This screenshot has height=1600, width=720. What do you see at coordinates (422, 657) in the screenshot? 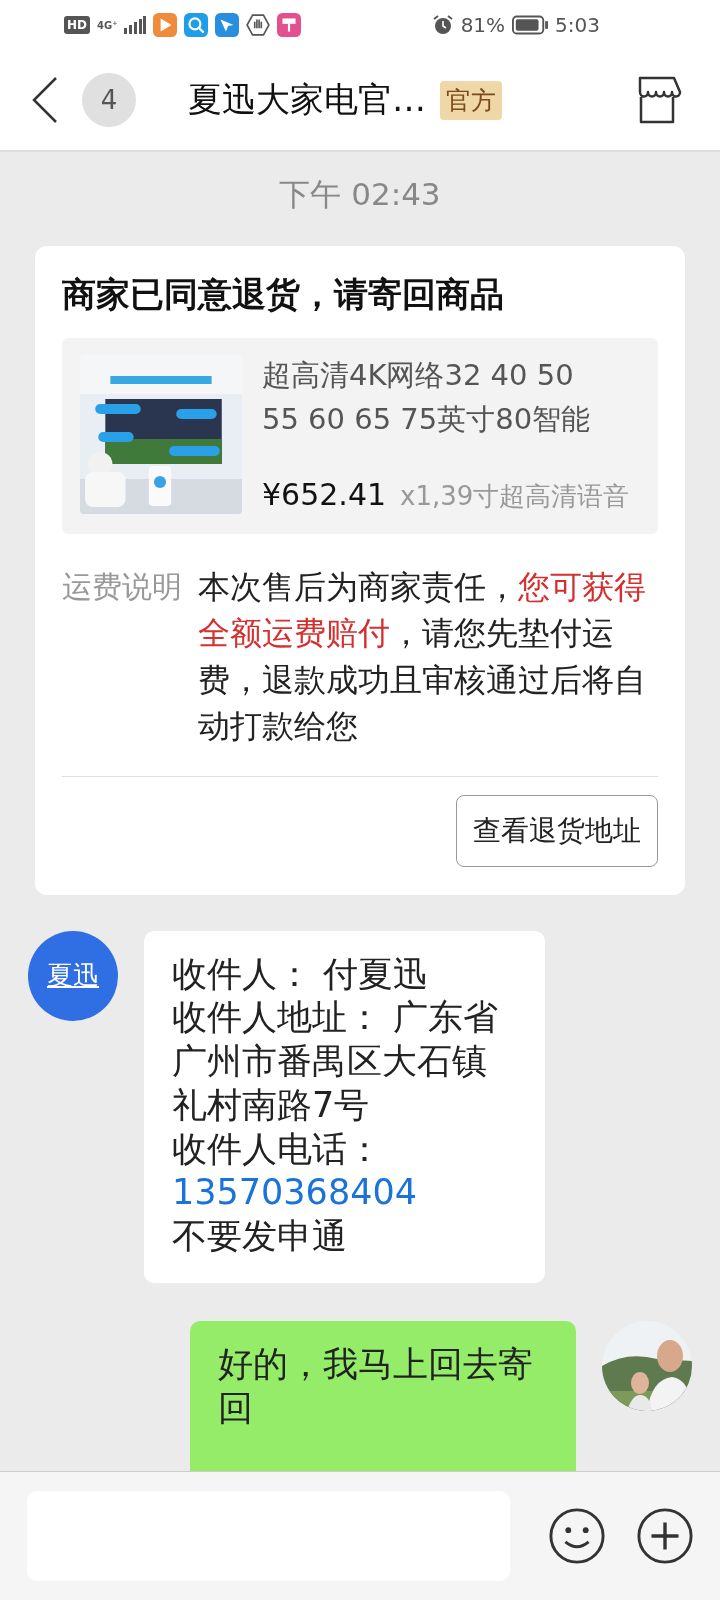
I see `fee-description: 本次售后为商家责任，您可获得全额运费赔付，请您先垫付运费，退款成功且审核通过后将自动打款给您` at bounding box center [422, 657].